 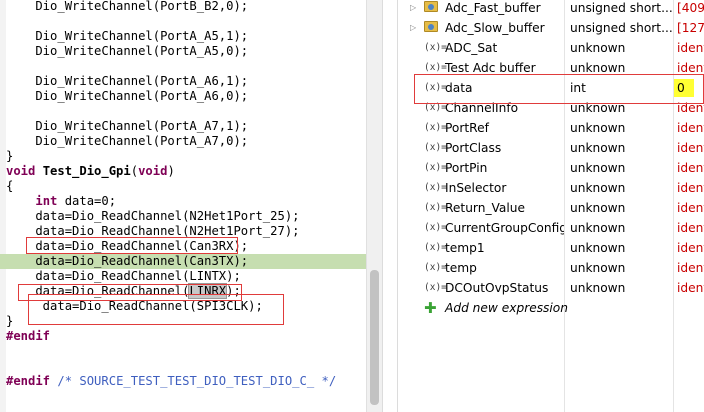 What do you see at coordinates (183, 291) in the screenshot?
I see `code-line: data=Dio_ReadChannel(LINRX);` at bounding box center [183, 291].